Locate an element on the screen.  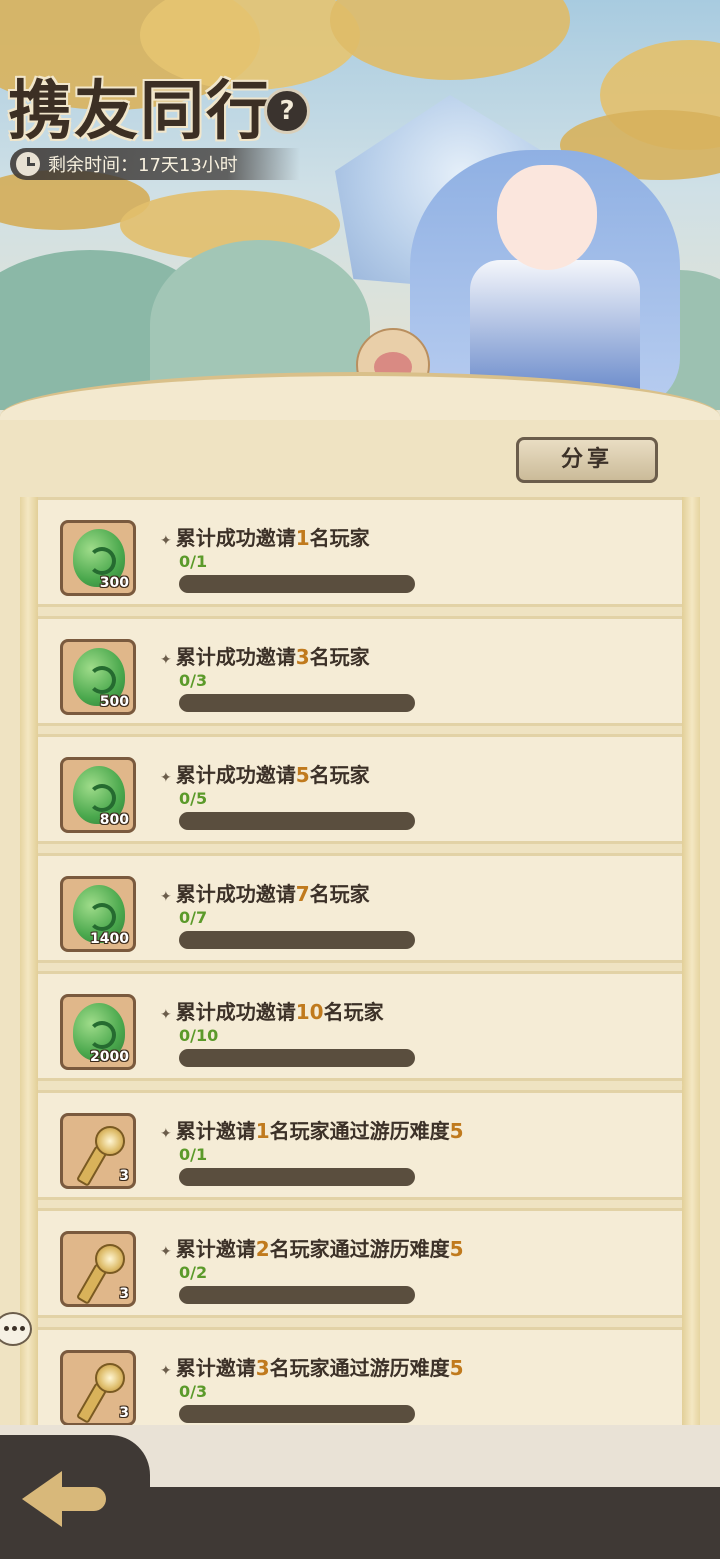
reward-count: 2000 is located at coordinates (109, 1057).